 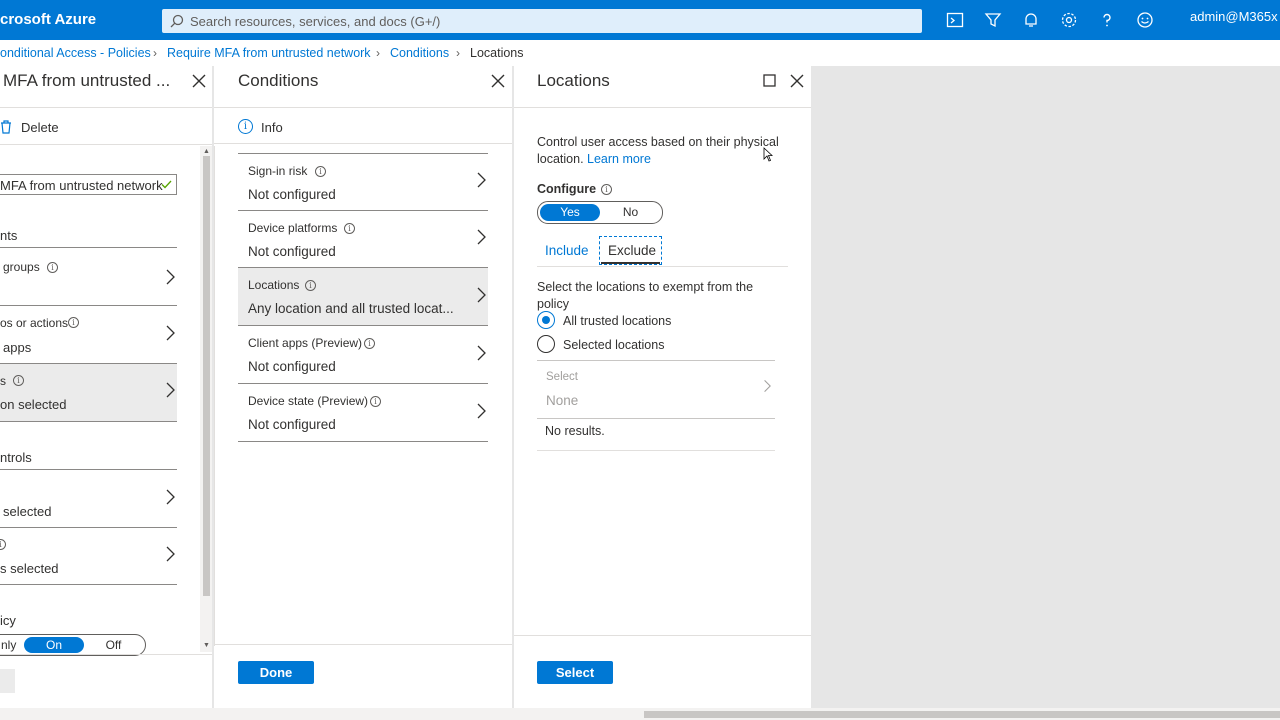 What do you see at coordinates (276, 672) in the screenshot?
I see `done-button: Done` at bounding box center [276, 672].